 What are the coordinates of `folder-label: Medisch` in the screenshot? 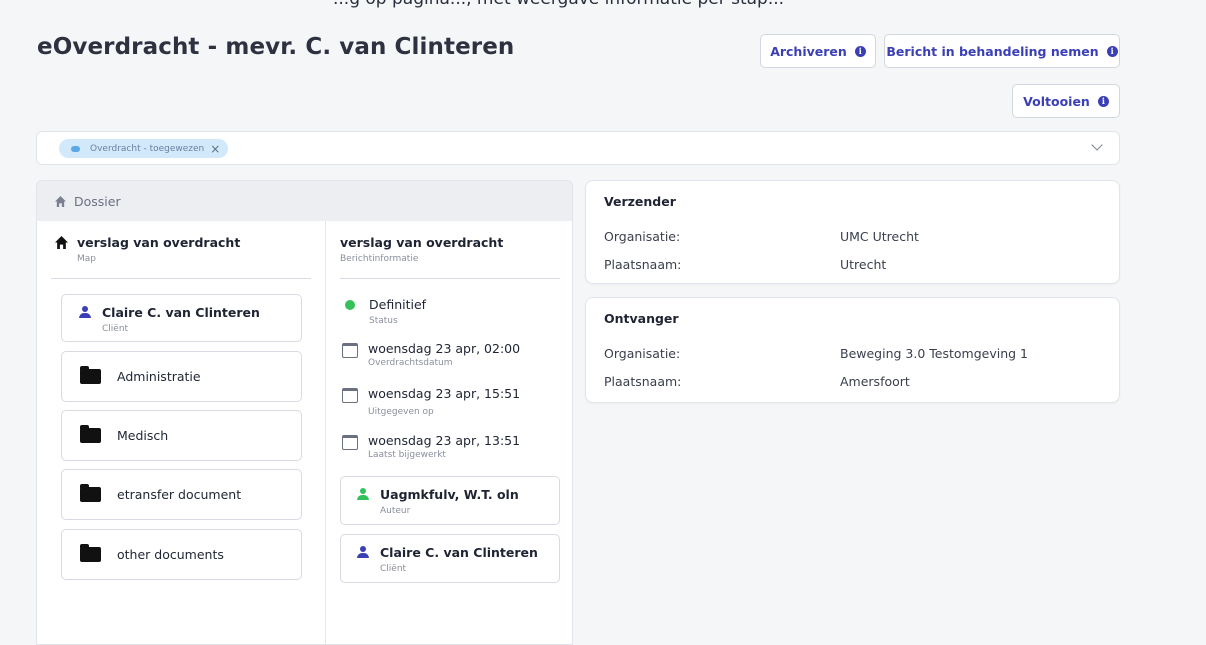 It's located at (143, 435).